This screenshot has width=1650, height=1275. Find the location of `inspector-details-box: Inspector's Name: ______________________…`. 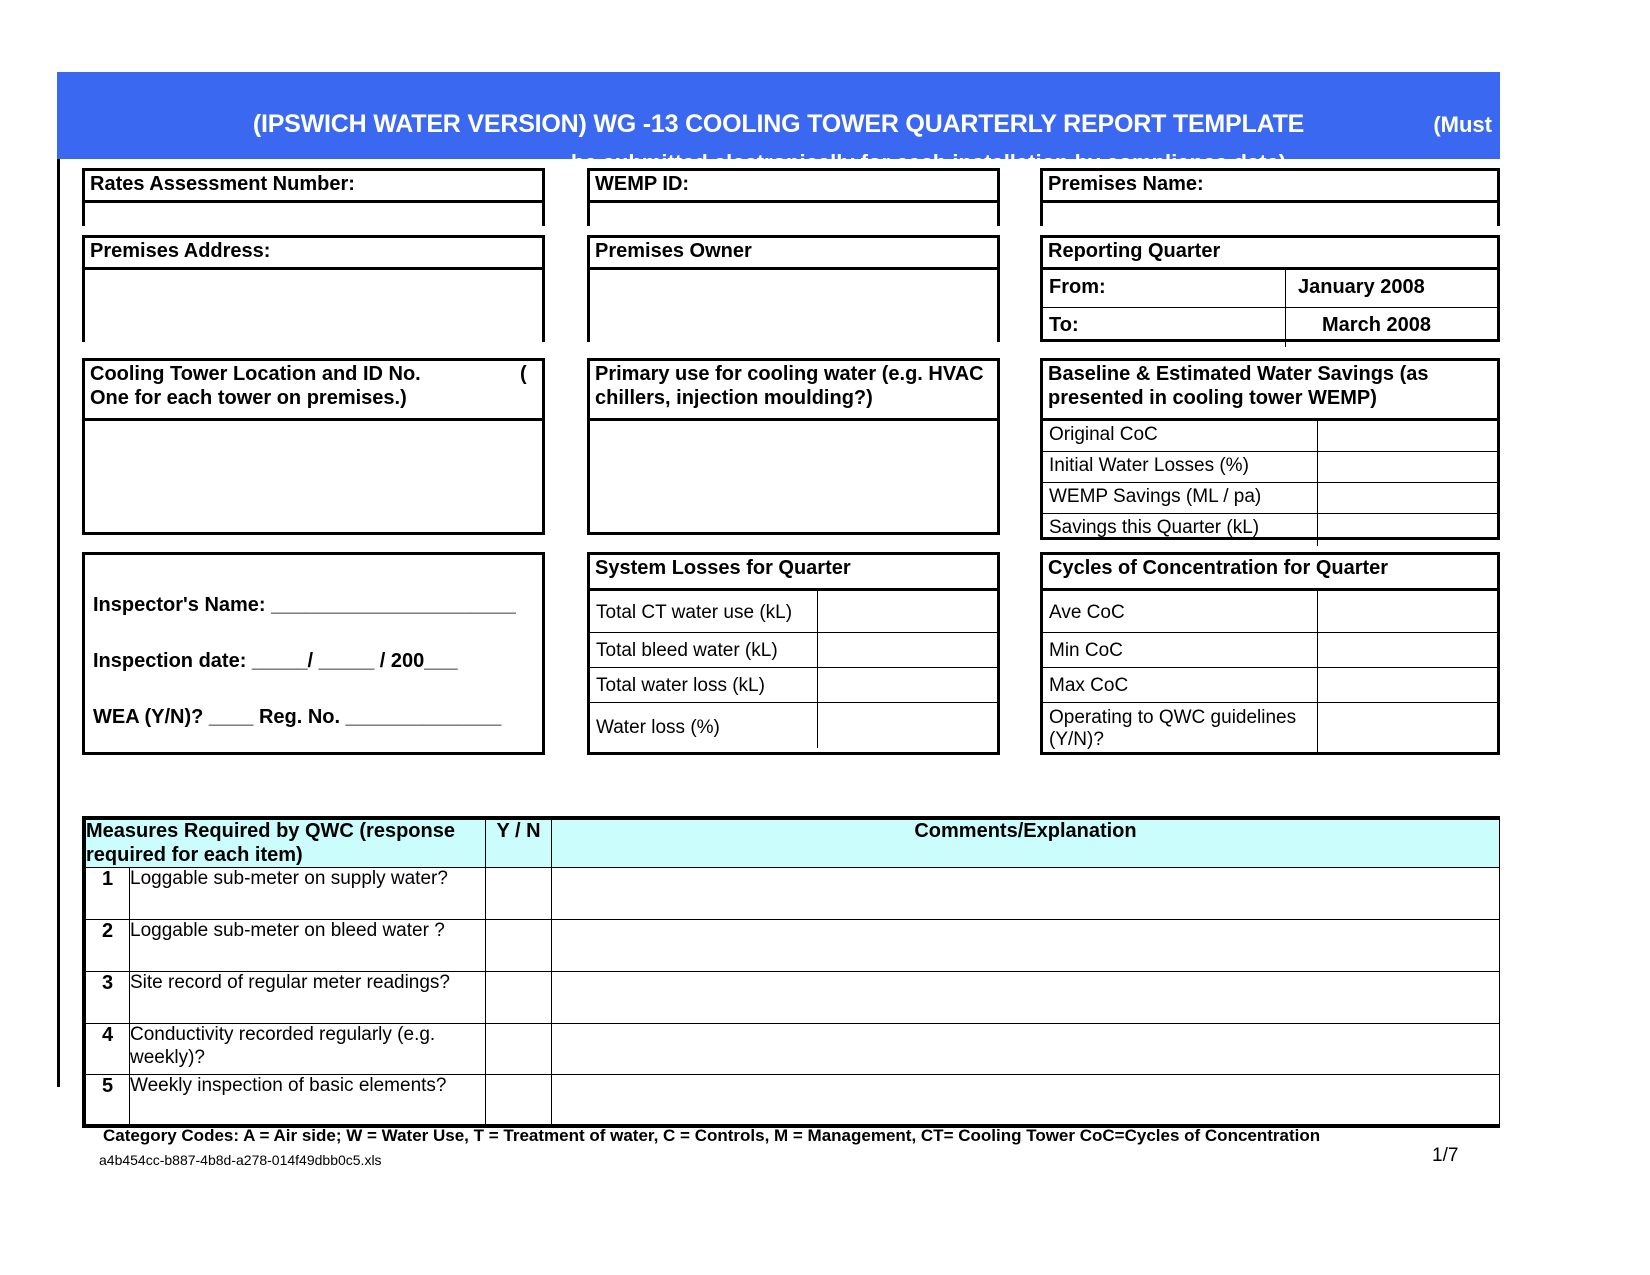

inspector-details-box: Inspector's Name: ______________________… is located at coordinates (313, 653).